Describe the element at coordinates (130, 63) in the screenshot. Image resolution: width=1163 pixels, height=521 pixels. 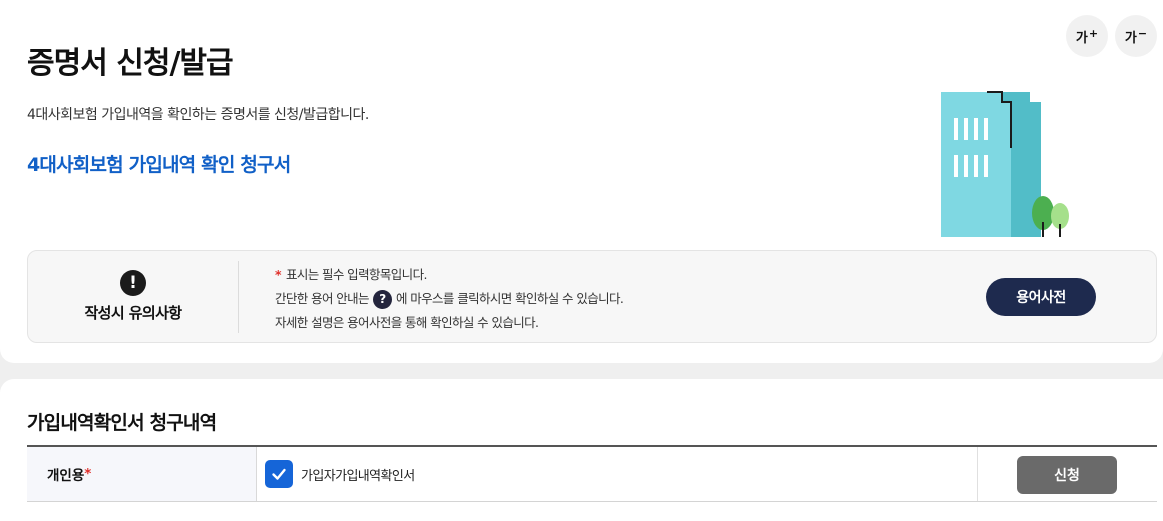
I see `page-title: 증명서 신청/발급` at that location.